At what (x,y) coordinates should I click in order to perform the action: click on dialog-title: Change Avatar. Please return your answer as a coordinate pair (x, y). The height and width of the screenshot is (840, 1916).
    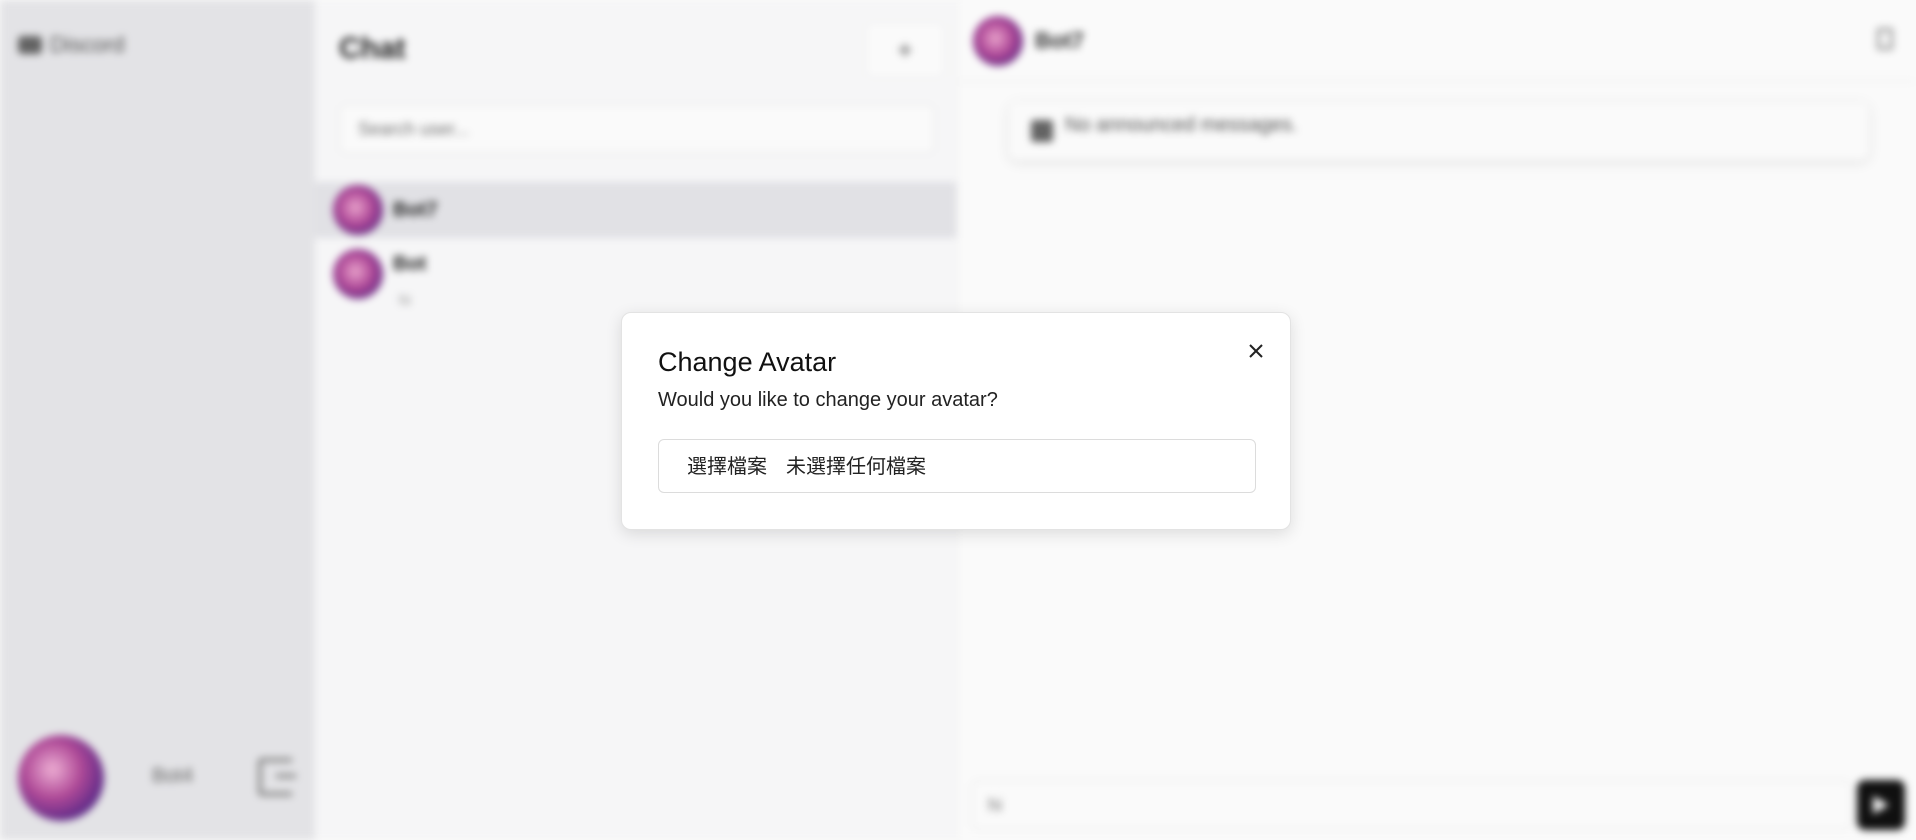
    Looking at the image, I should click on (747, 362).